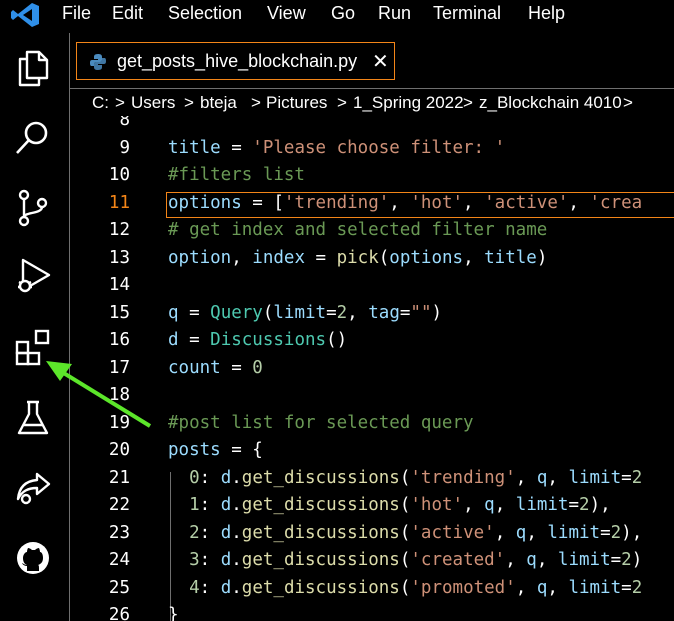  I want to click on code-line: # get index and selected filter name, so click(357, 230).